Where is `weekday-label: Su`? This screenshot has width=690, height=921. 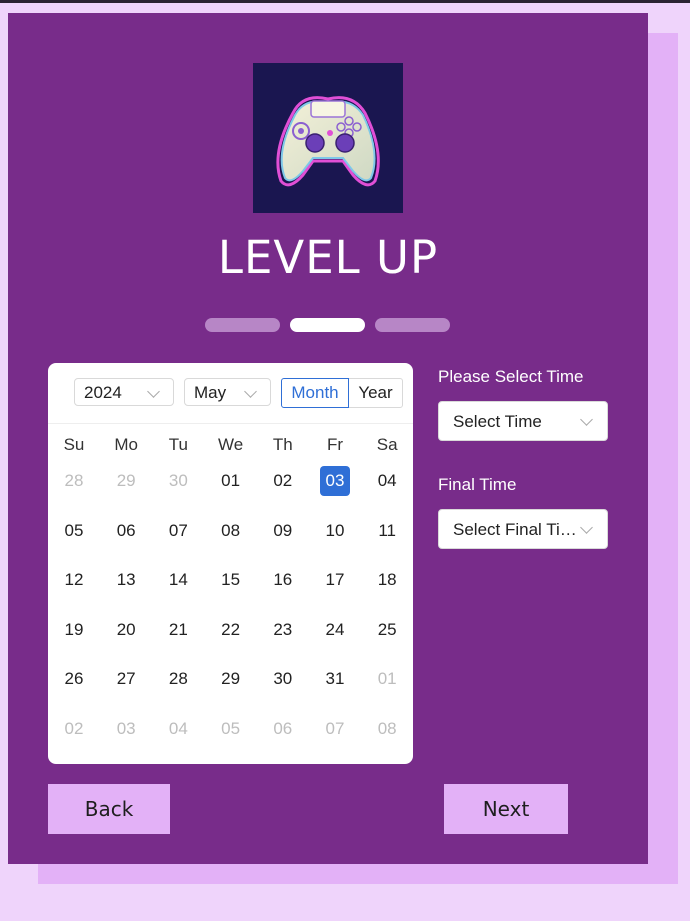
weekday-label: Su is located at coordinates (74, 444).